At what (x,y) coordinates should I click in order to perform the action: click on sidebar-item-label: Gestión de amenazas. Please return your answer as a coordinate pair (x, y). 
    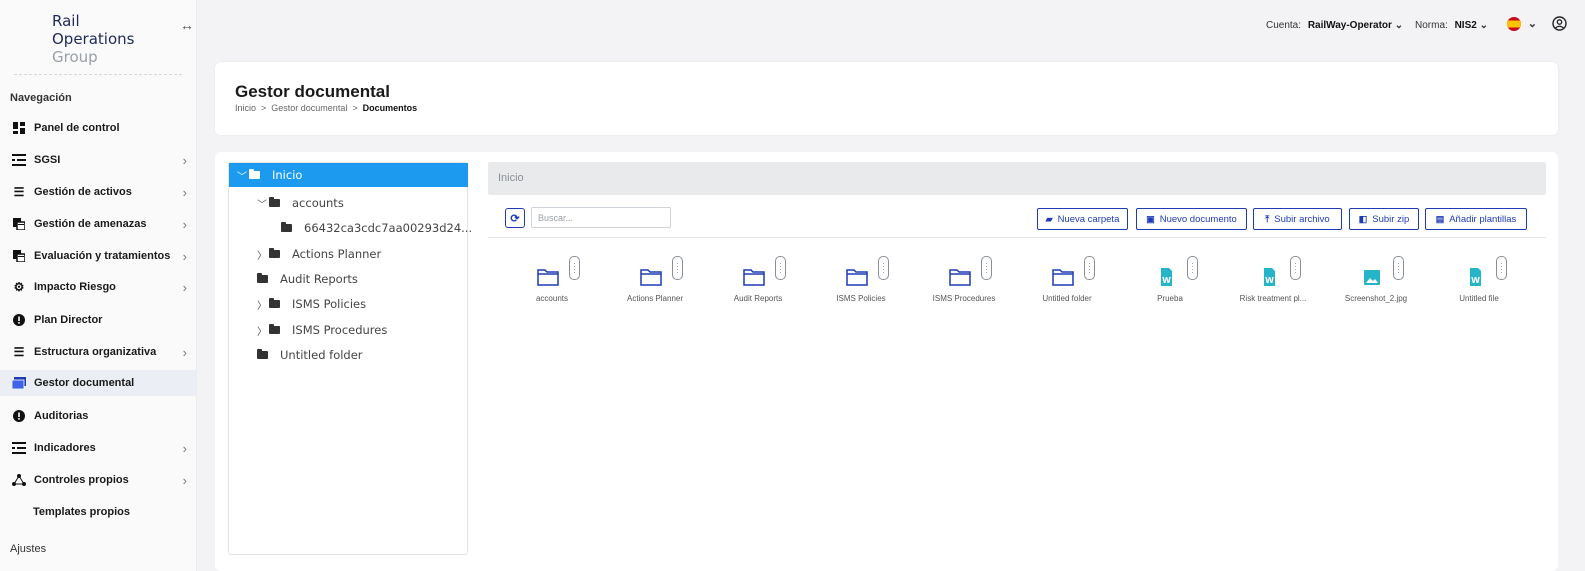
    Looking at the image, I should click on (90, 224).